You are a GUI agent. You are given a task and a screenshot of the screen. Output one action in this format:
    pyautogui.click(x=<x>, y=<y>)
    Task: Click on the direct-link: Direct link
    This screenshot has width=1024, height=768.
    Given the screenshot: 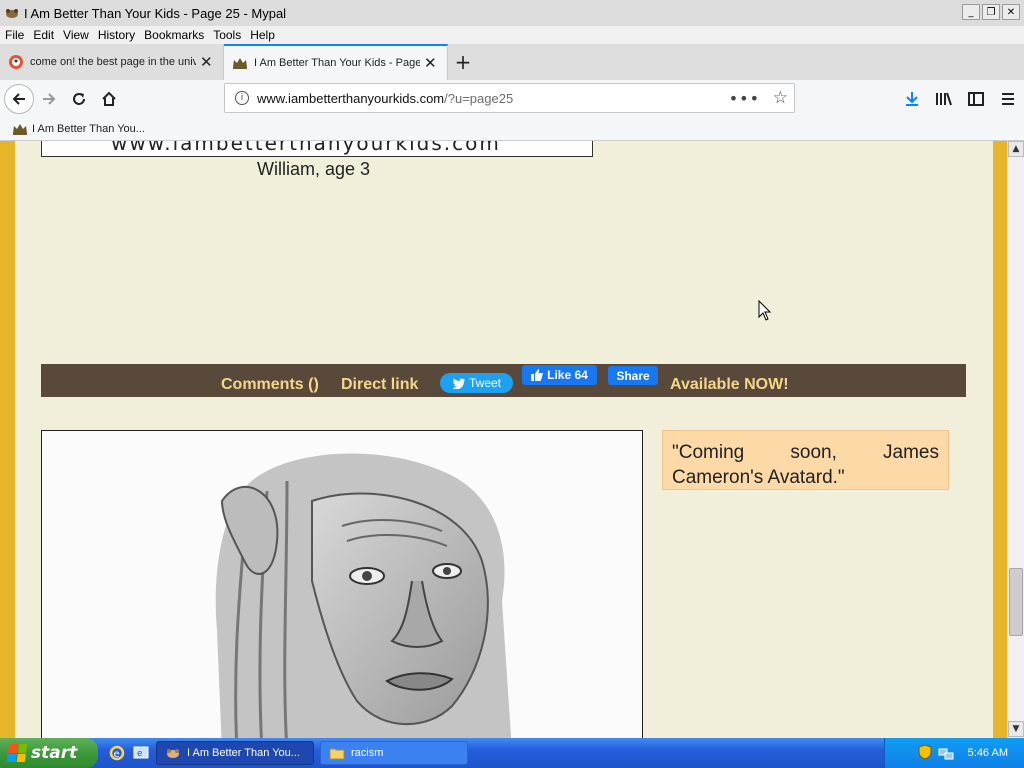 What is the action you would take?
    pyautogui.click(x=379, y=385)
    